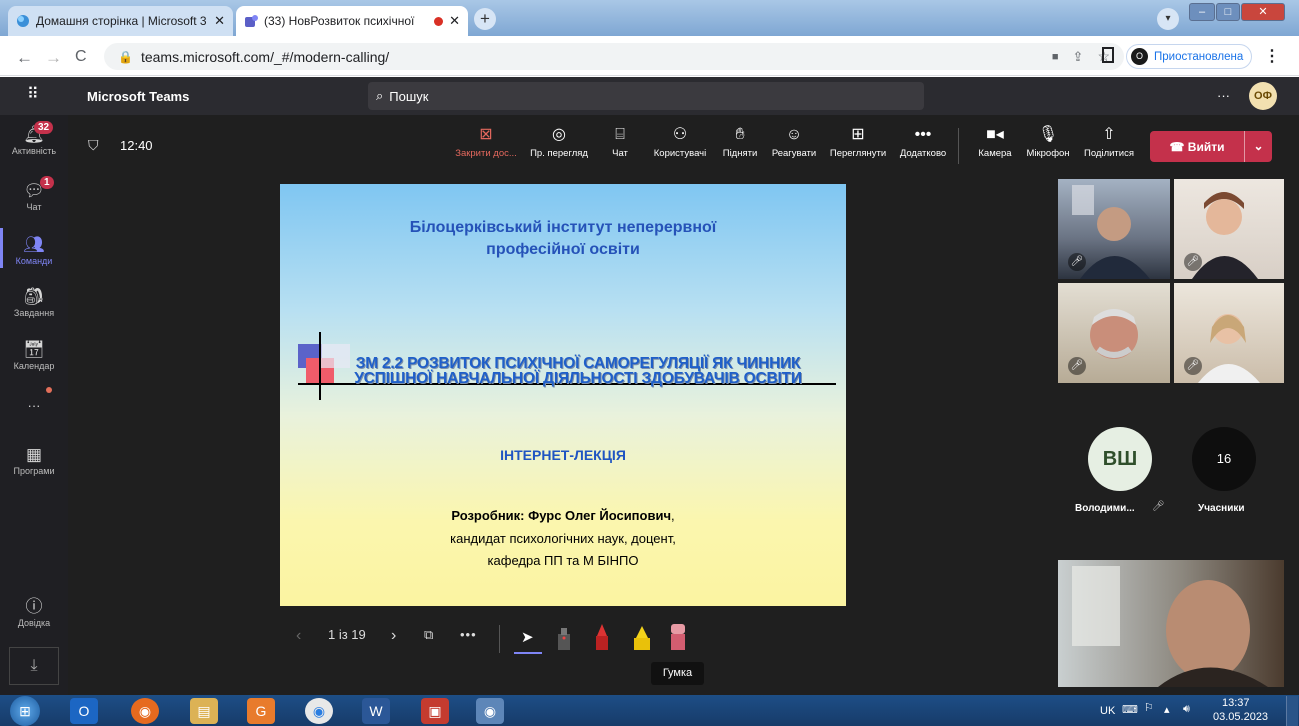 The image size is (1299, 726). What do you see at coordinates (1292, 711) in the screenshot?
I see `show-desktop-button` at bounding box center [1292, 711].